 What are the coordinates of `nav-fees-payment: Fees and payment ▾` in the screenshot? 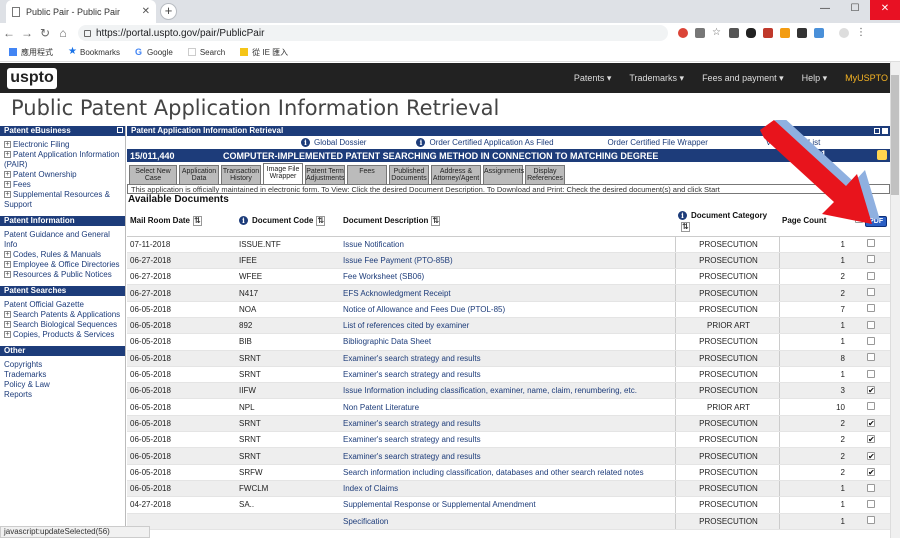 It's located at (743, 78).